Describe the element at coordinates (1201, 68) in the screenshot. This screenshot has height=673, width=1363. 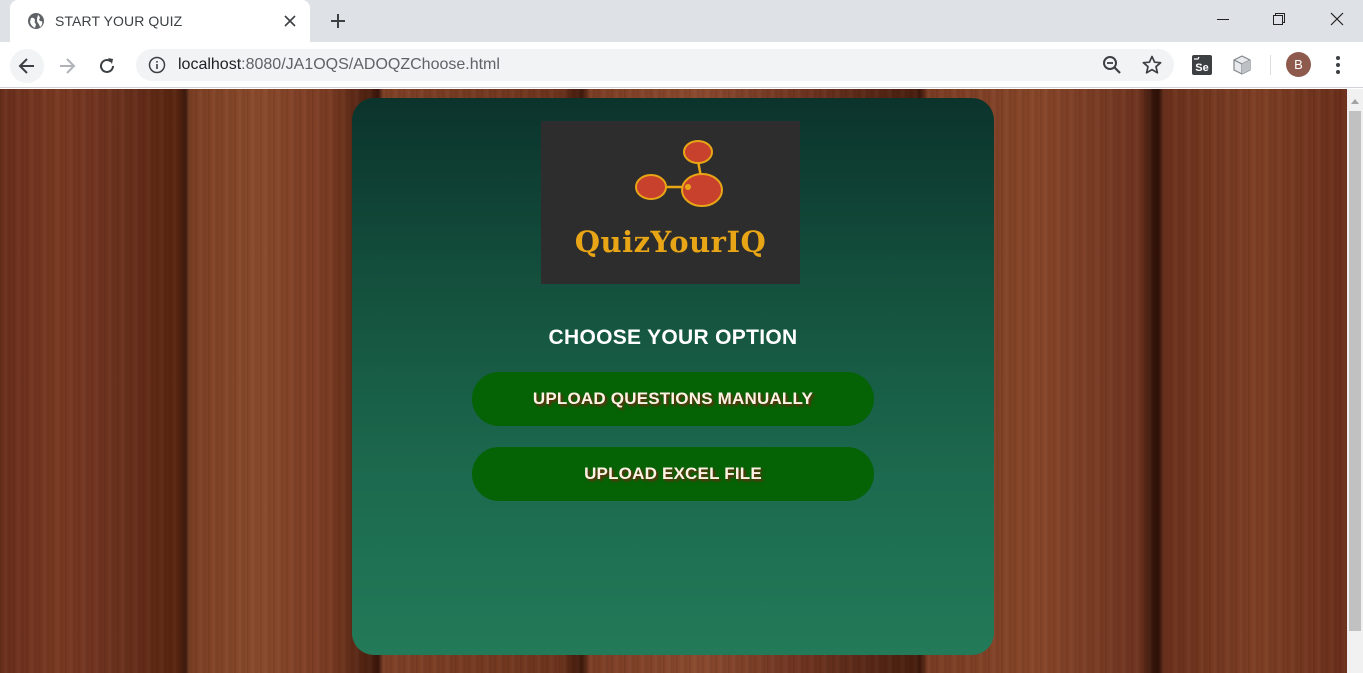
I see `svg-text: Se` at that location.